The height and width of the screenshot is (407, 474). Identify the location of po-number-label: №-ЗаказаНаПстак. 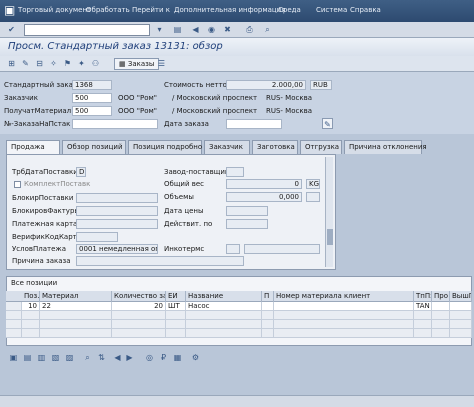
(37, 124).